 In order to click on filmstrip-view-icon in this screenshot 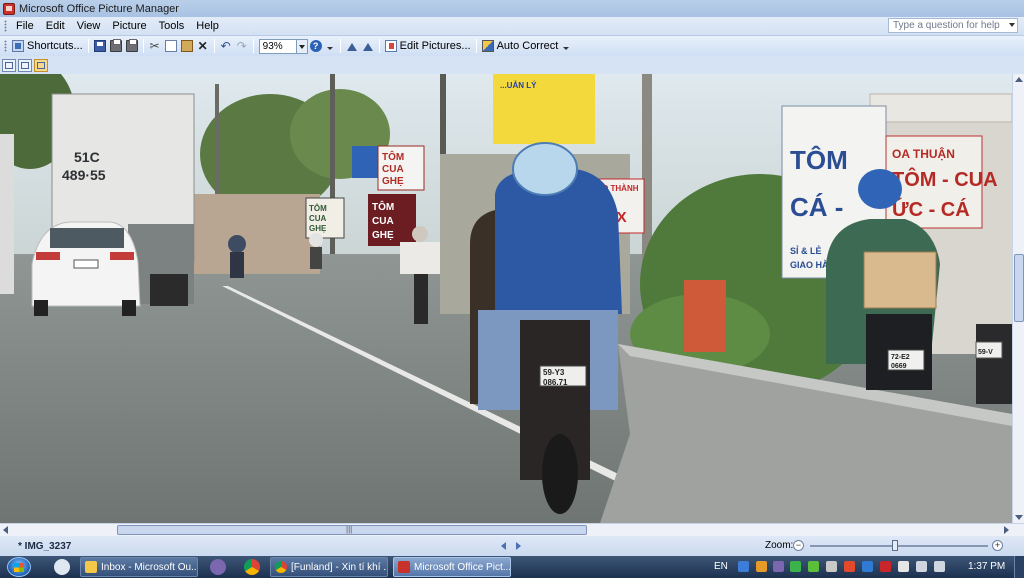, I will do `click(25, 65)`.